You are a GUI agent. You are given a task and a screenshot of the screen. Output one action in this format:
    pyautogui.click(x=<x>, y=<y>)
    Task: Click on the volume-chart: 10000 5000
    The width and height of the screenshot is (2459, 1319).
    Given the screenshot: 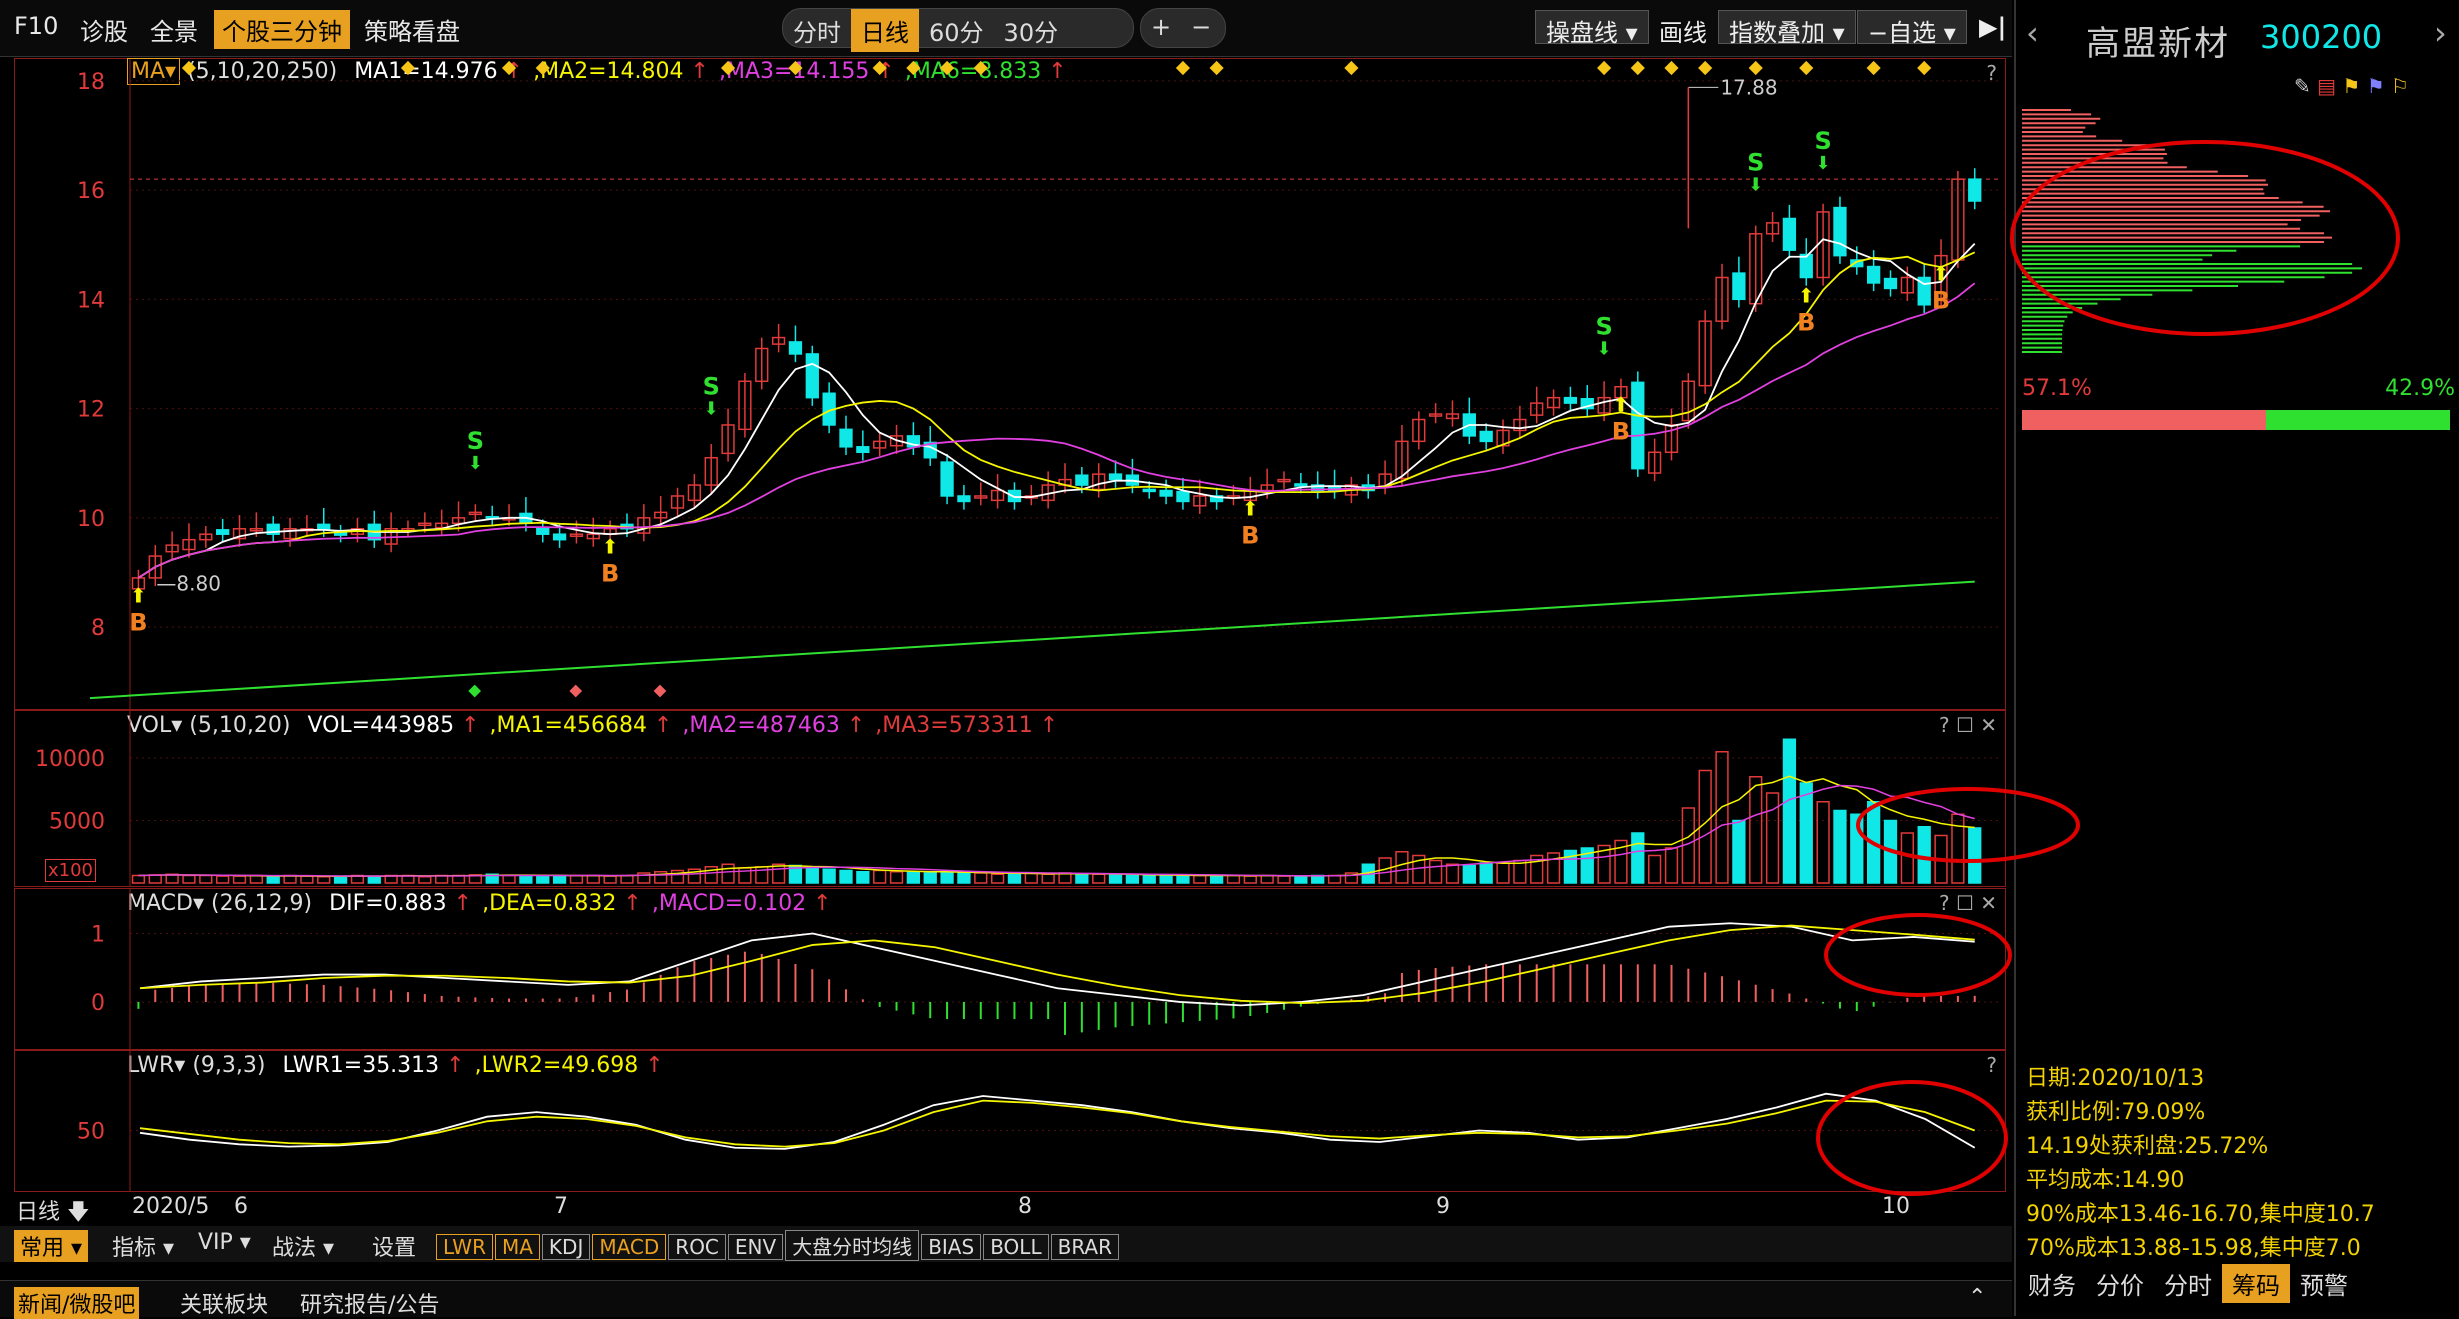 What is the action you would take?
    pyautogui.click(x=1017, y=798)
    